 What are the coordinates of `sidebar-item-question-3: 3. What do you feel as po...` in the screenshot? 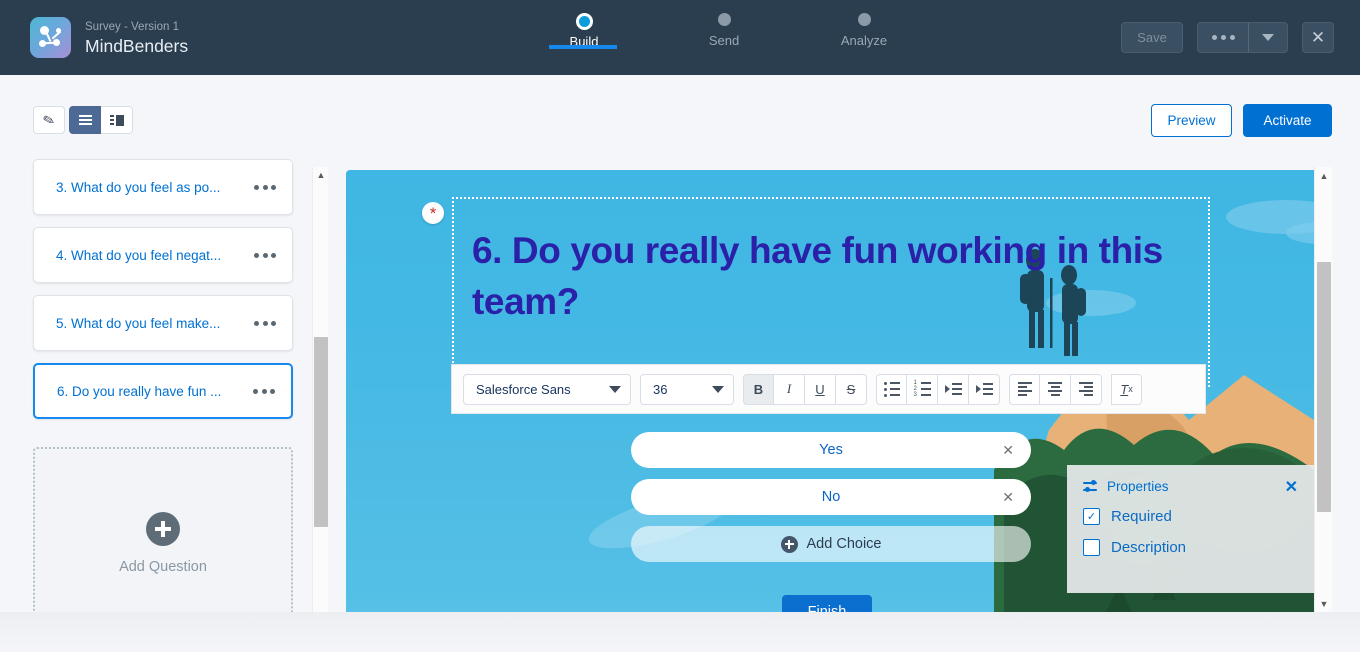 It's located at (163, 187).